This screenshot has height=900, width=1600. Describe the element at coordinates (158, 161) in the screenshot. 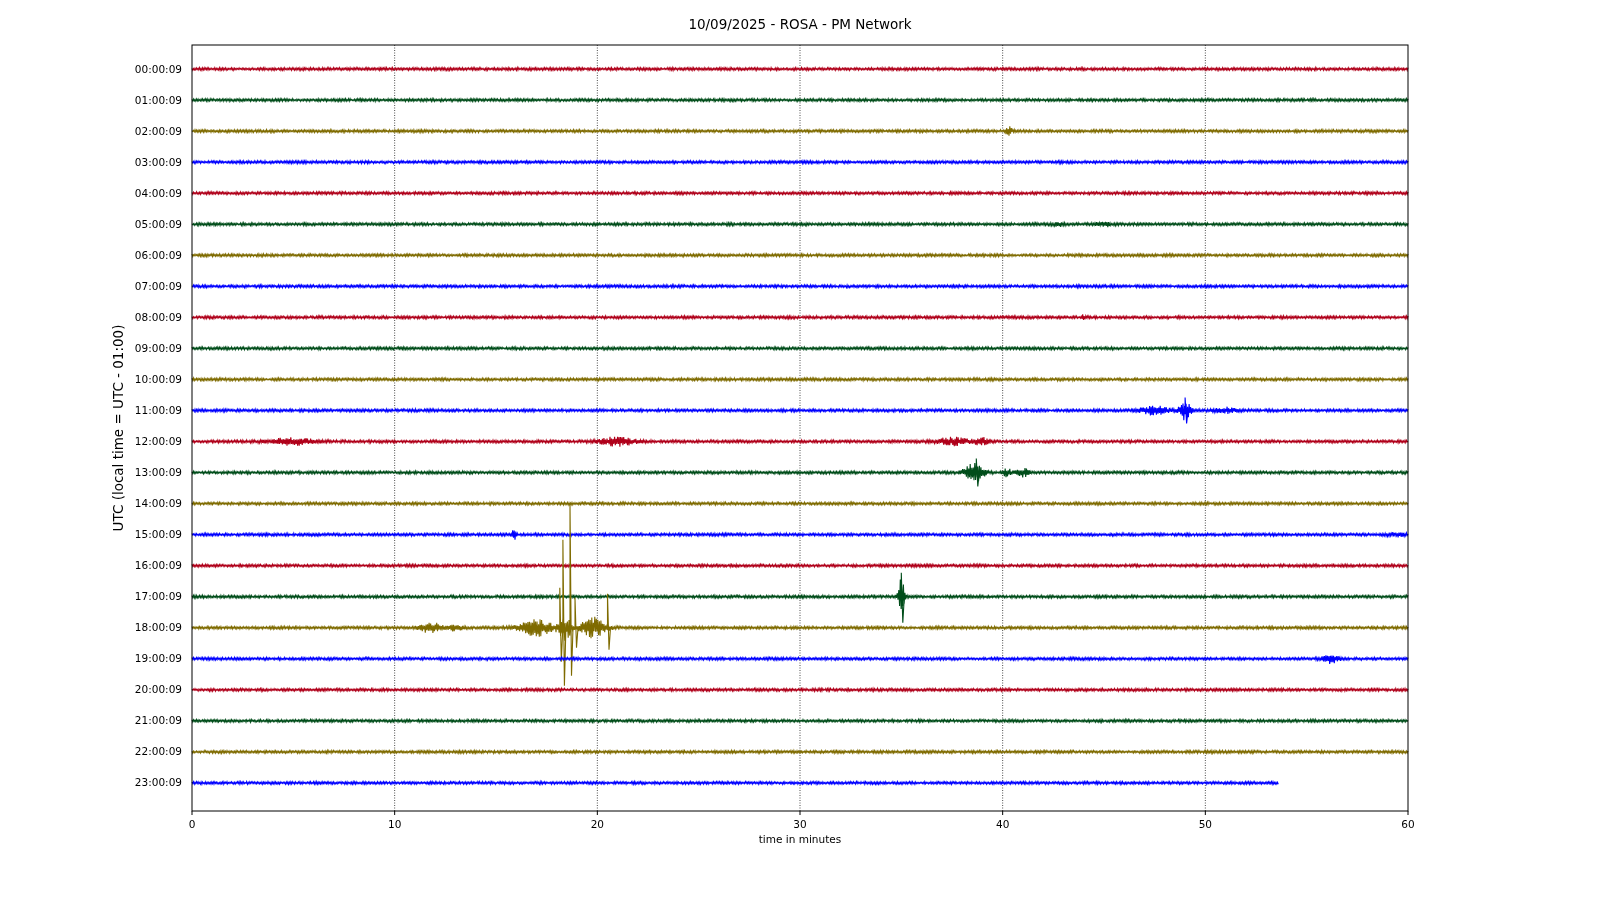

I see `hour-label: 03:00:09` at that location.